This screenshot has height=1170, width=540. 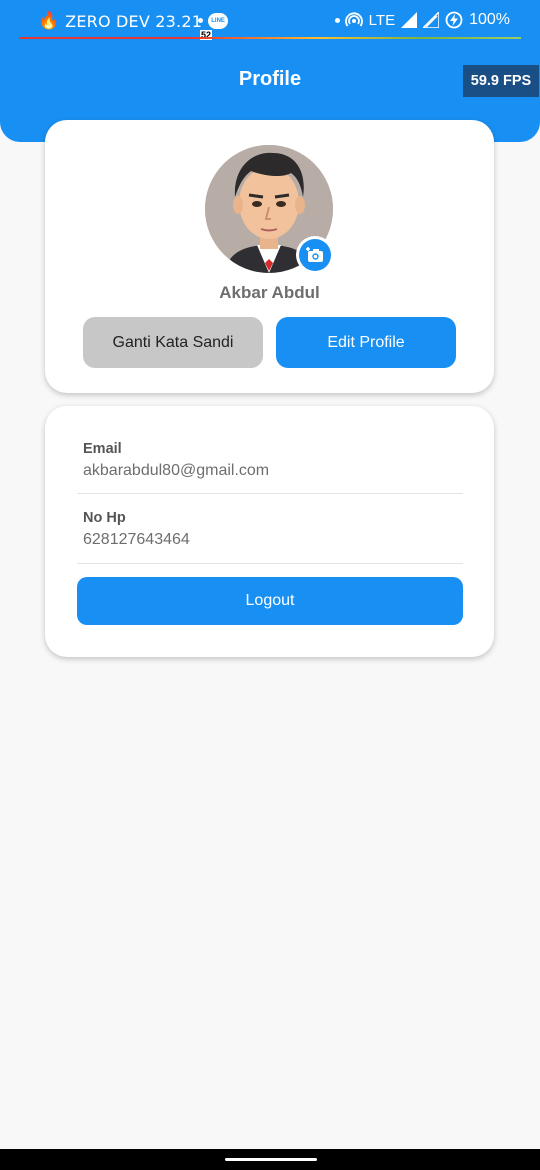 I want to click on notification-progress-line, so click(x=270, y=38).